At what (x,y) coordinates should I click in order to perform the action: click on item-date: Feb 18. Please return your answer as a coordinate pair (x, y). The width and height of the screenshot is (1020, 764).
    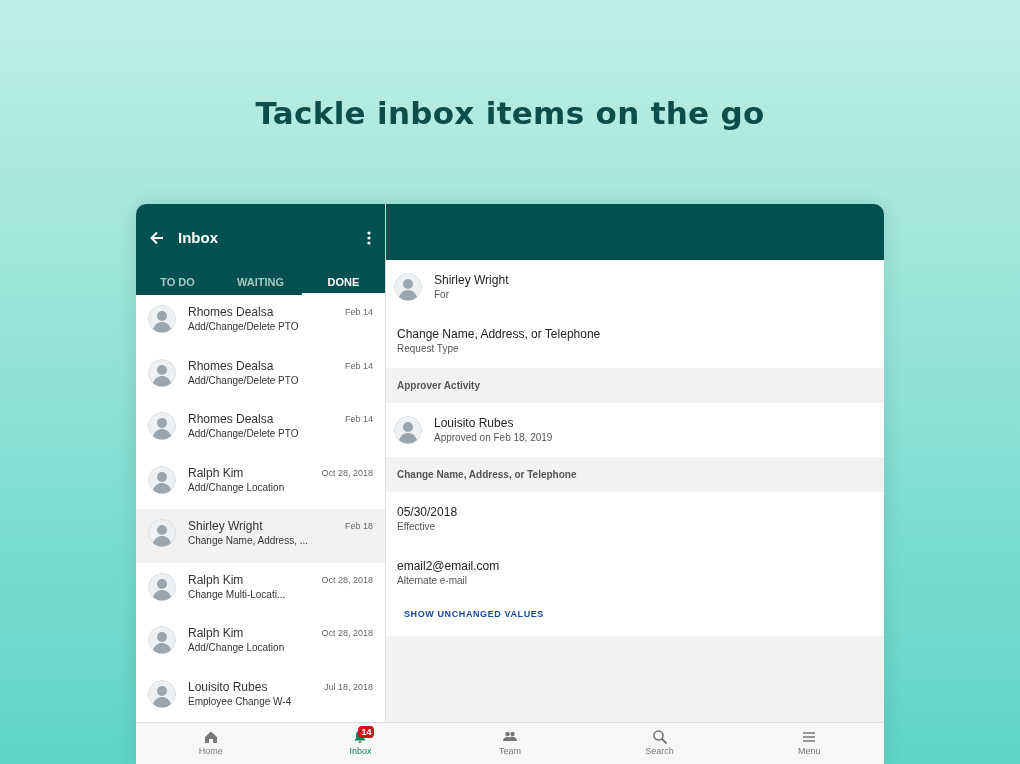
    Looking at the image, I should click on (358, 526).